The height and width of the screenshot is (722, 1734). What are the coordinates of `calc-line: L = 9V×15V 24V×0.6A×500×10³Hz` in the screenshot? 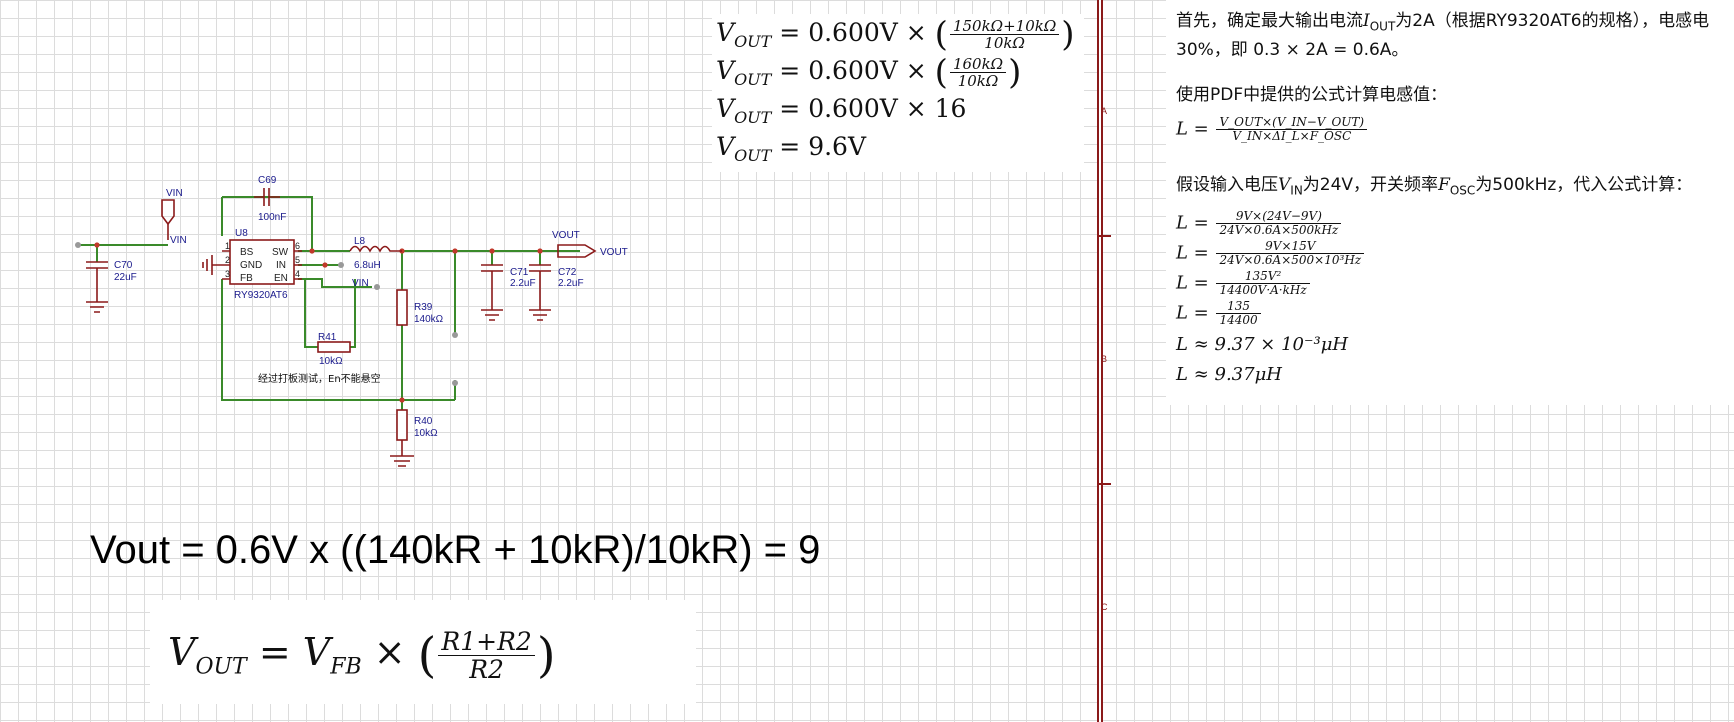 It's located at (1271, 253).